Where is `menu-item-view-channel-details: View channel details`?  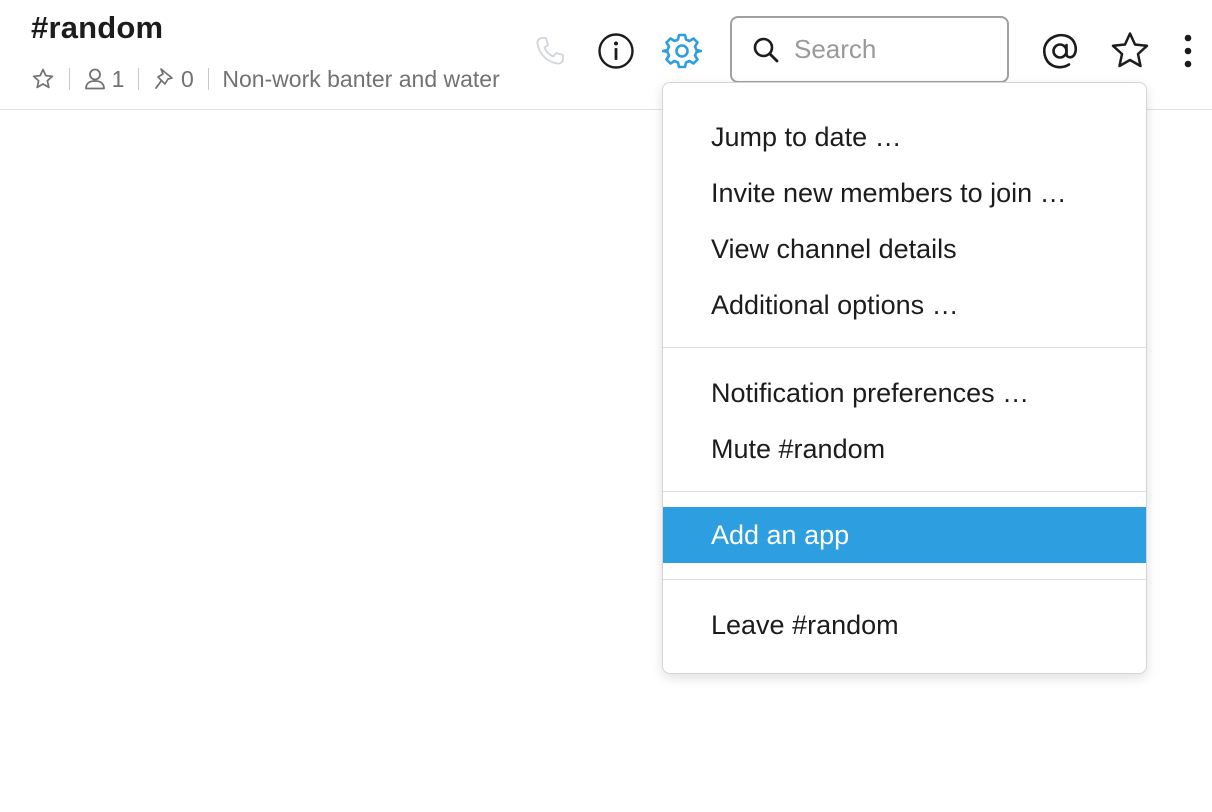
menu-item-view-channel-details: View channel details is located at coordinates (904, 249).